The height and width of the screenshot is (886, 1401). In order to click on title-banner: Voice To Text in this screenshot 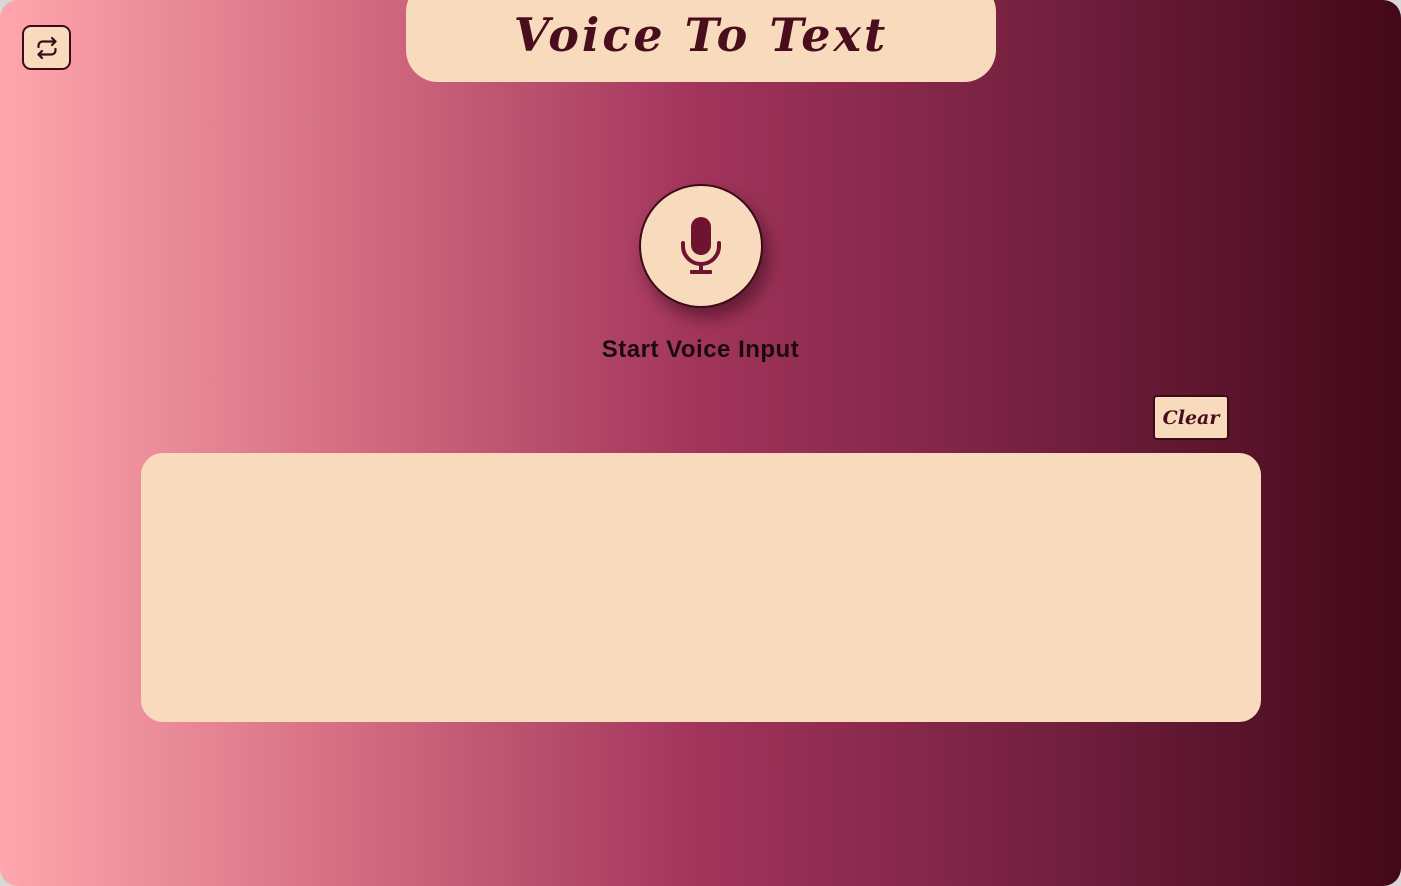, I will do `click(701, 41)`.